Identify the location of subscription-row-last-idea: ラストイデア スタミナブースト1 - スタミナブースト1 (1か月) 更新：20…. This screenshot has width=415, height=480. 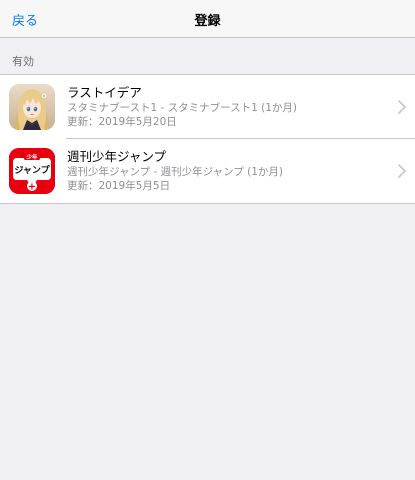
(207, 107).